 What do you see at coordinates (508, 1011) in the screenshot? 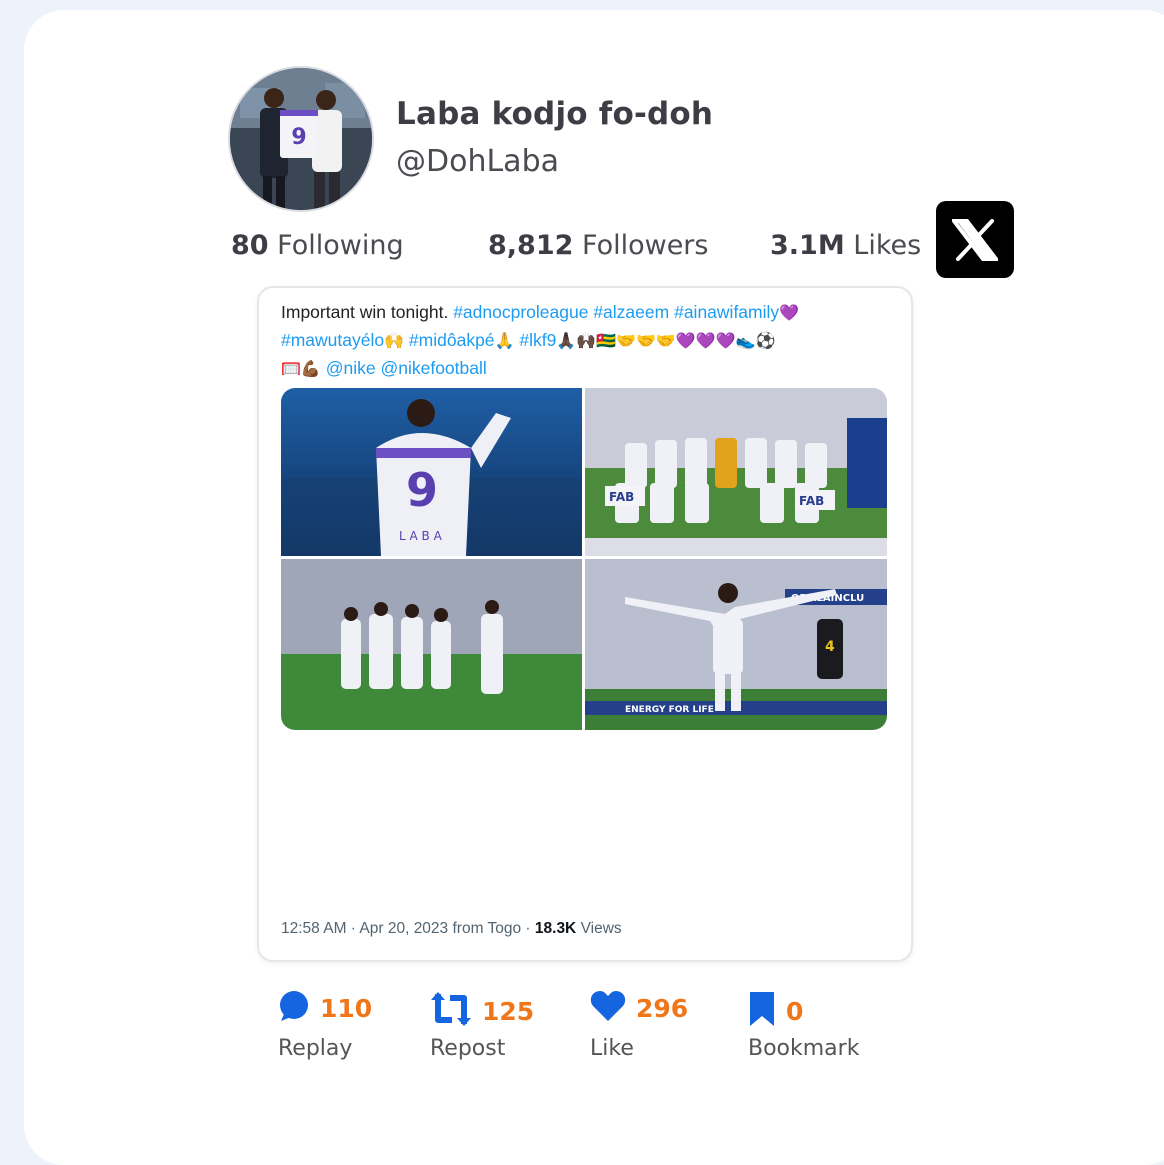
I see `repost-count: 125` at bounding box center [508, 1011].